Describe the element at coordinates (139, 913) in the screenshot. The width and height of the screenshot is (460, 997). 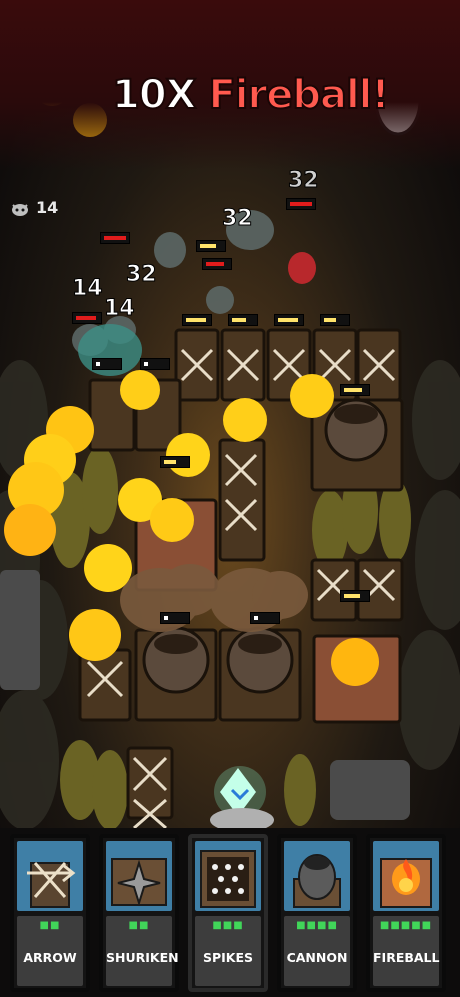
I see `card-shuriken: ■■ SHURIKEN` at that location.